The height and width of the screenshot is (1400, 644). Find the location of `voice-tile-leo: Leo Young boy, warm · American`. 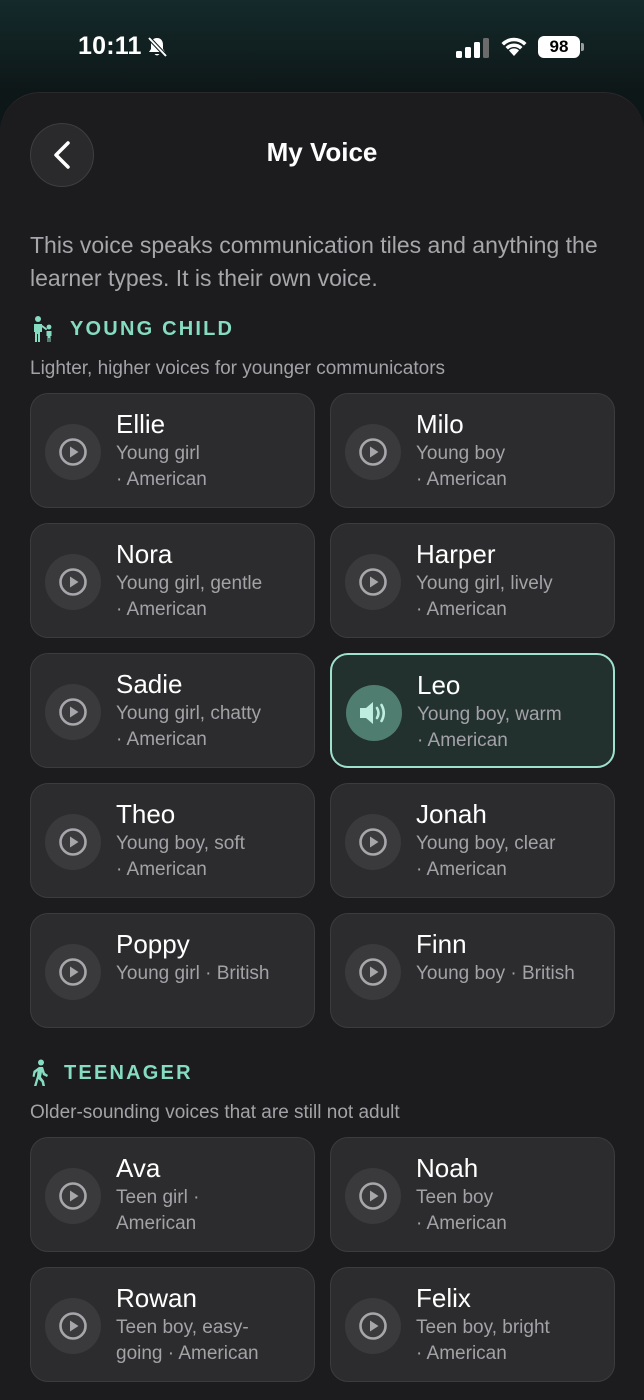

voice-tile-leo: Leo Young boy, warm · American is located at coordinates (472, 710).